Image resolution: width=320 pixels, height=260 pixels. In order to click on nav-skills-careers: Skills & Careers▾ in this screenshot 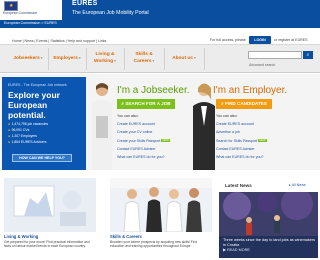, I will do `click(144, 58)`.